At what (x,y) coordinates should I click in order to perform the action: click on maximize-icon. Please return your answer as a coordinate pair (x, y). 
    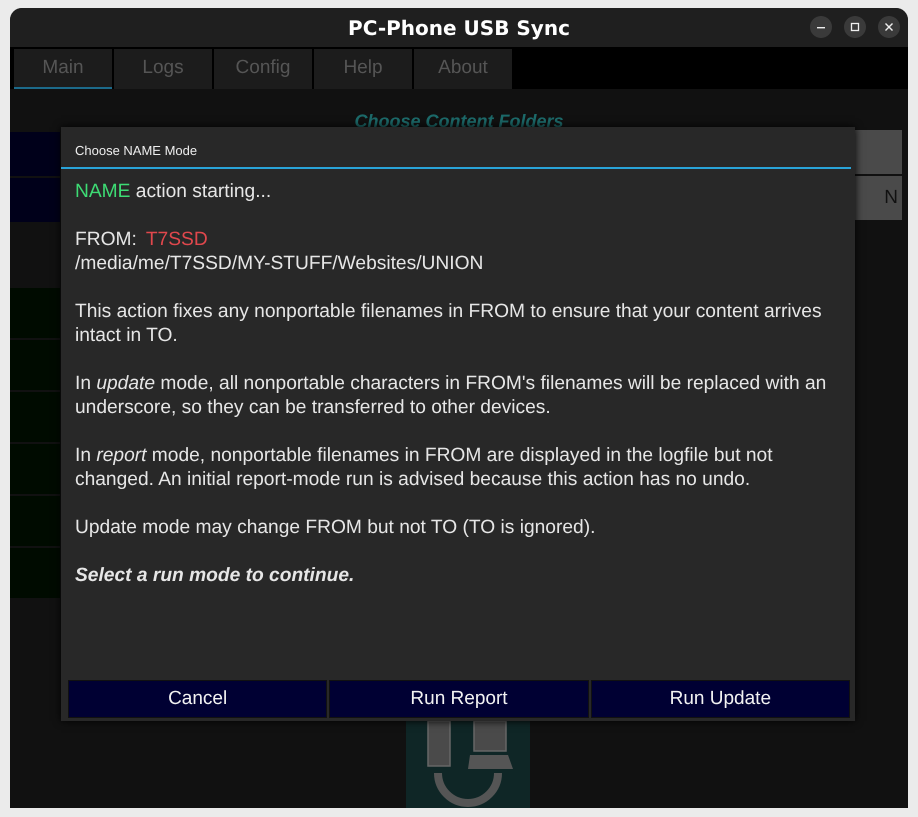
    Looking at the image, I should click on (855, 27).